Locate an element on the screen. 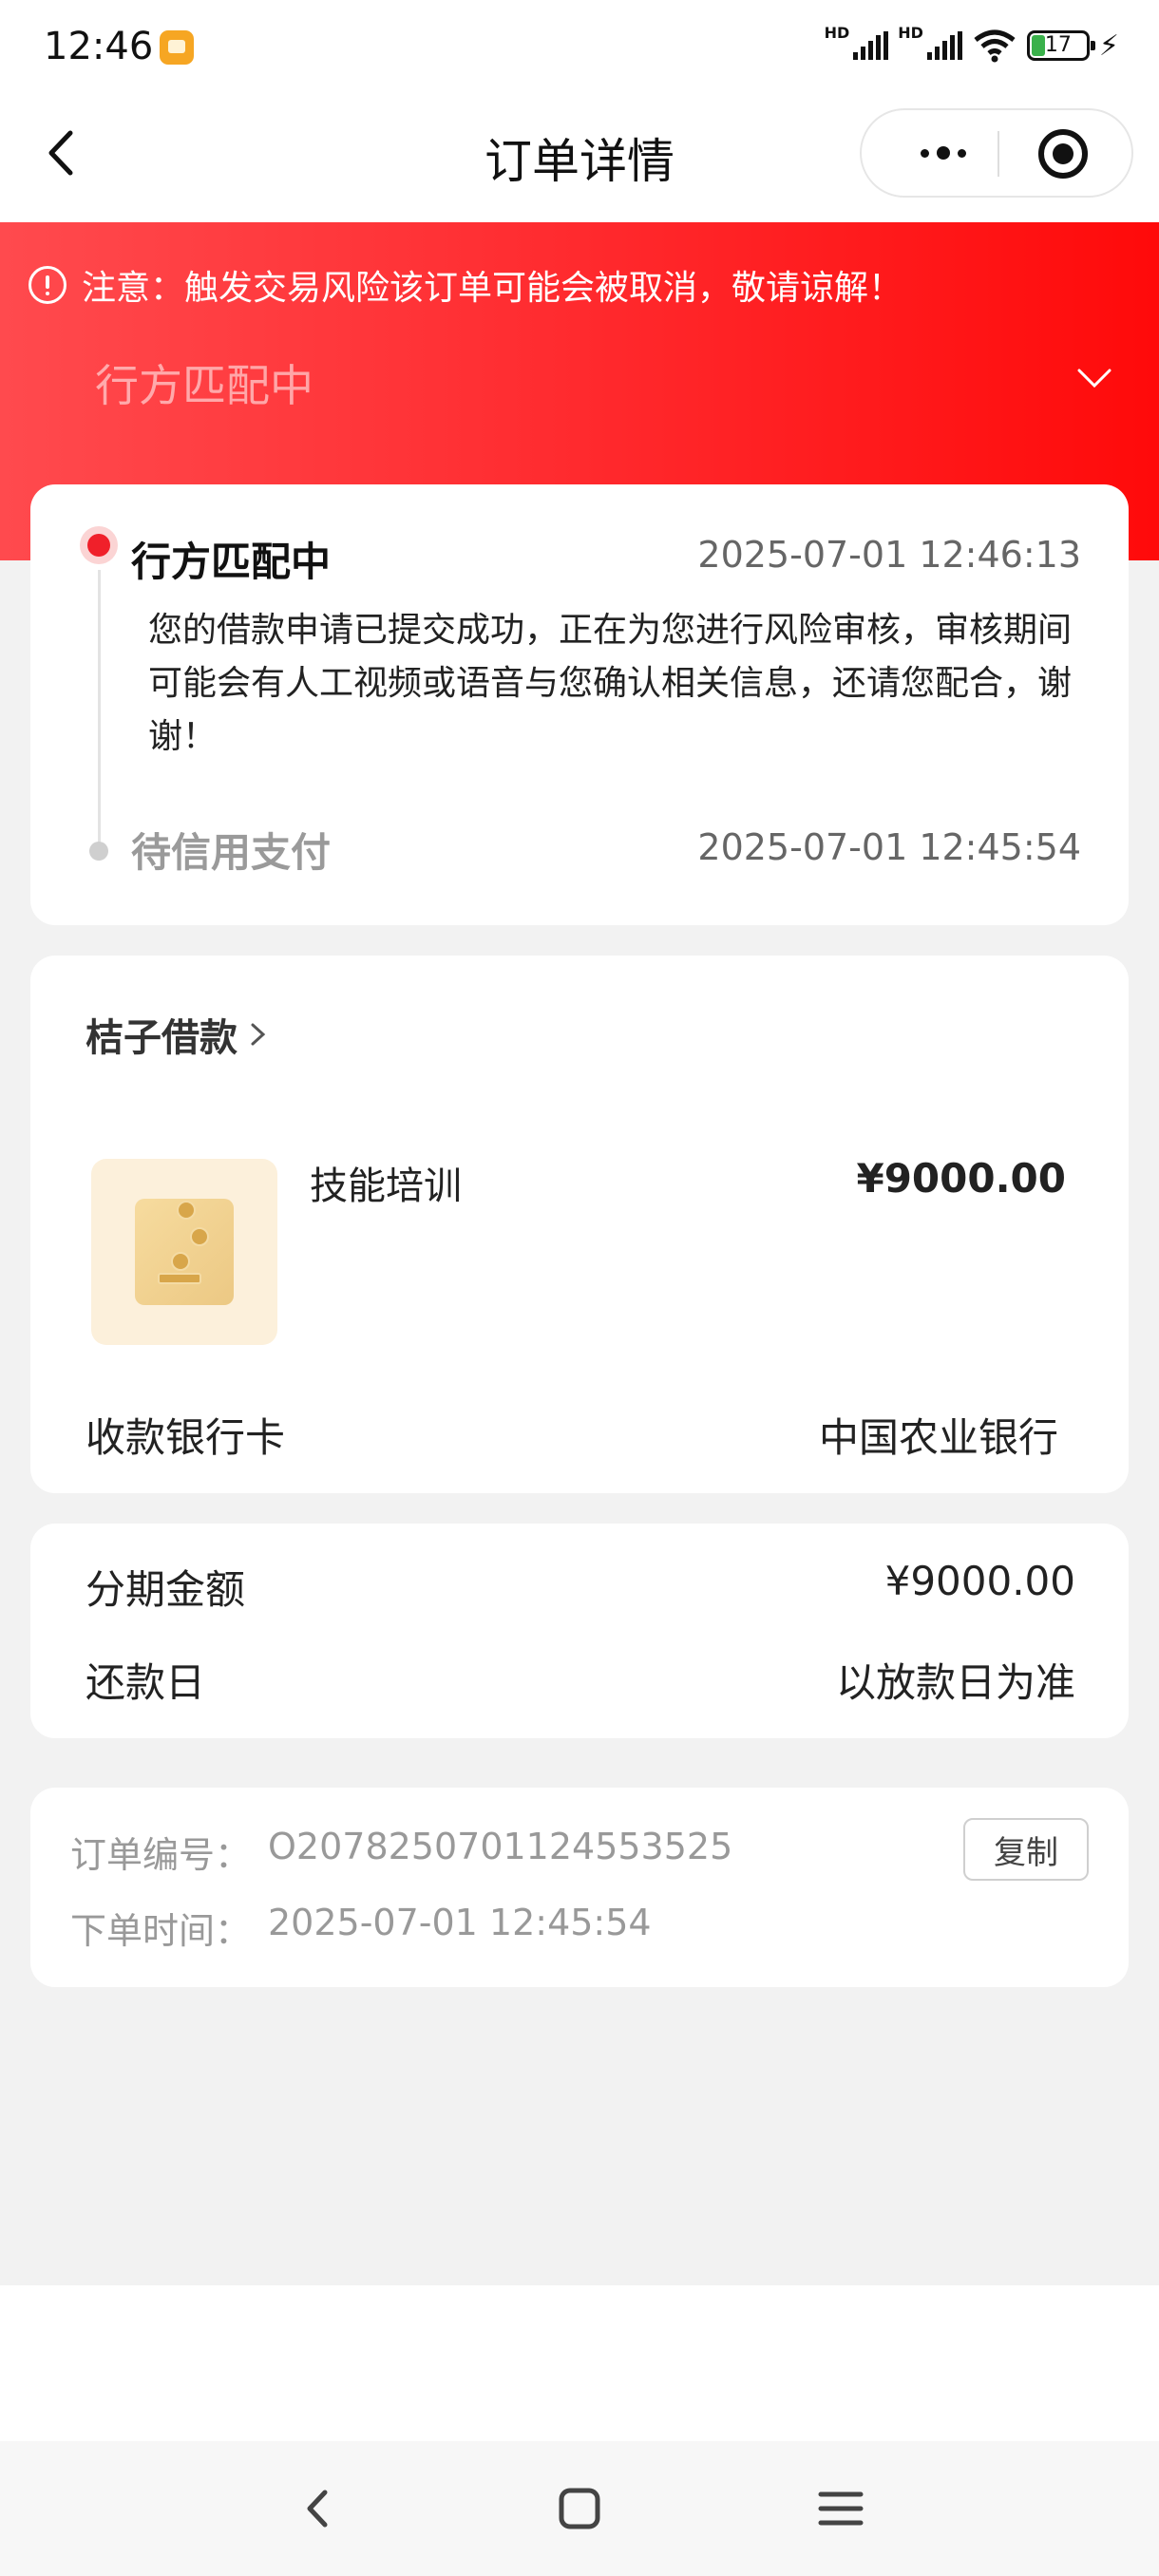 The height and width of the screenshot is (2576, 1159). miniprogram-capsule is located at coordinates (996, 153).